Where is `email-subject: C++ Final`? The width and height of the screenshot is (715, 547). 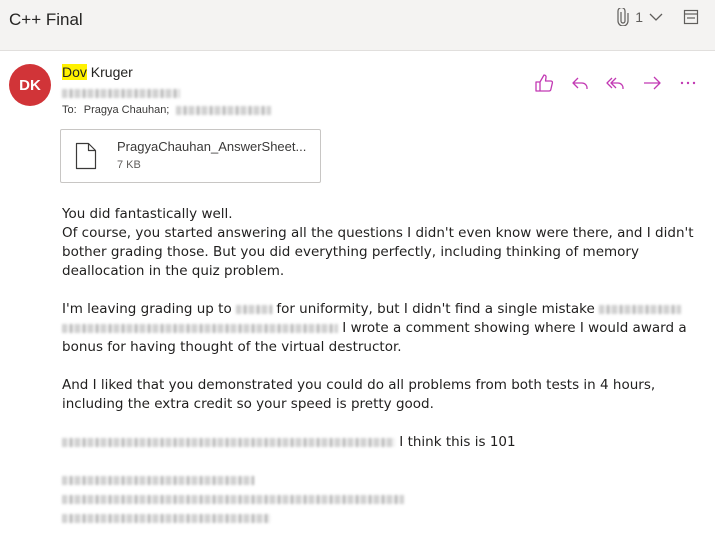 email-subject: C++ Final is located at coordinates (46, 19).